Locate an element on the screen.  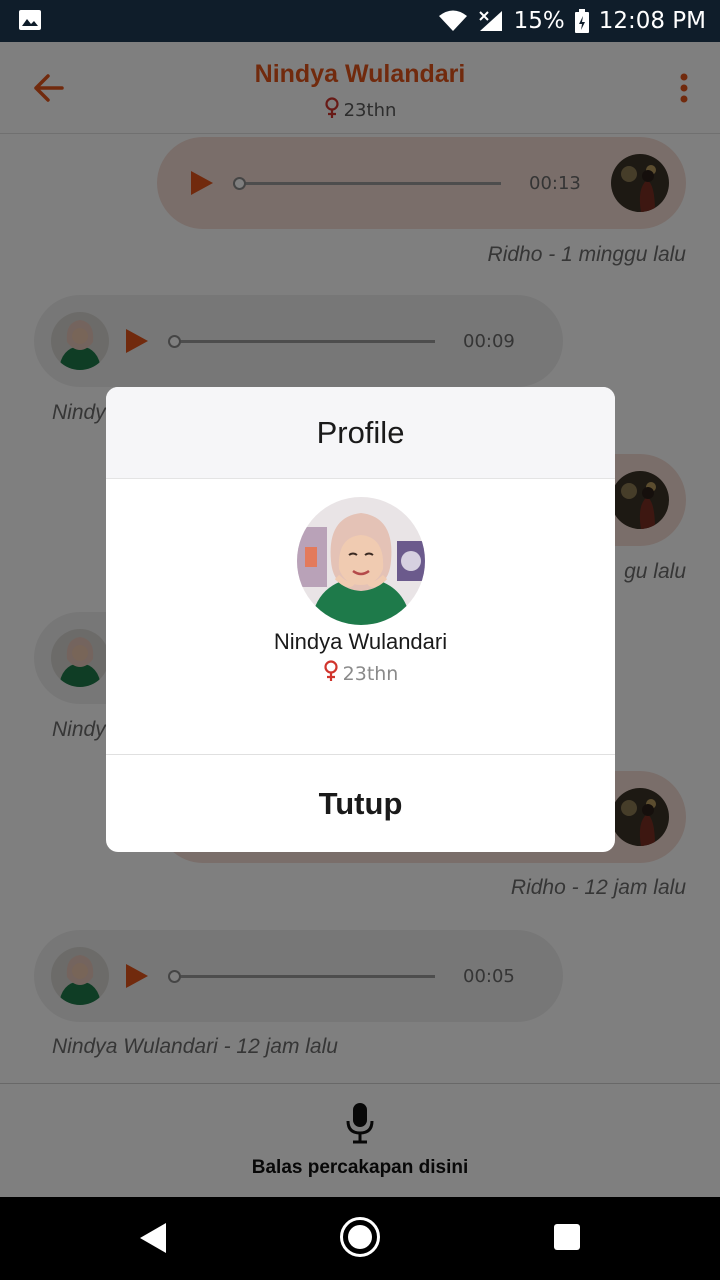
battery-icon is located at coordinates (581, 21).